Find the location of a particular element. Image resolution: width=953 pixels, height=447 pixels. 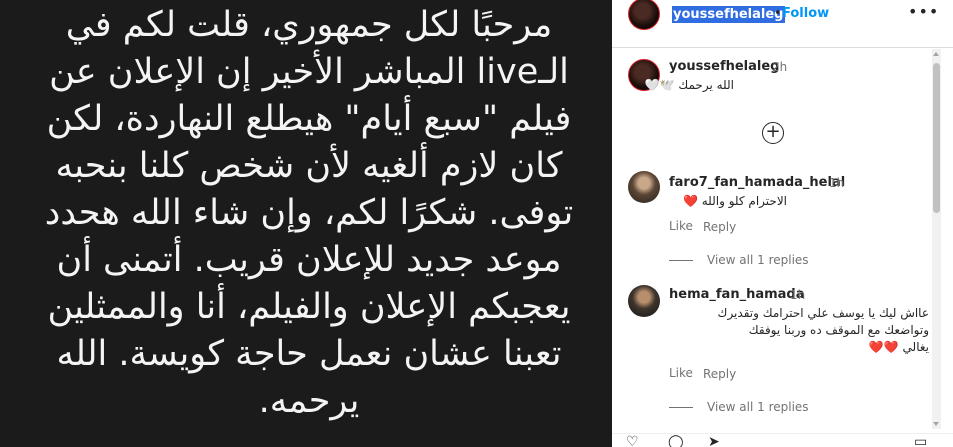

comment-icon: ◯ is located at coordinates (676, 441).